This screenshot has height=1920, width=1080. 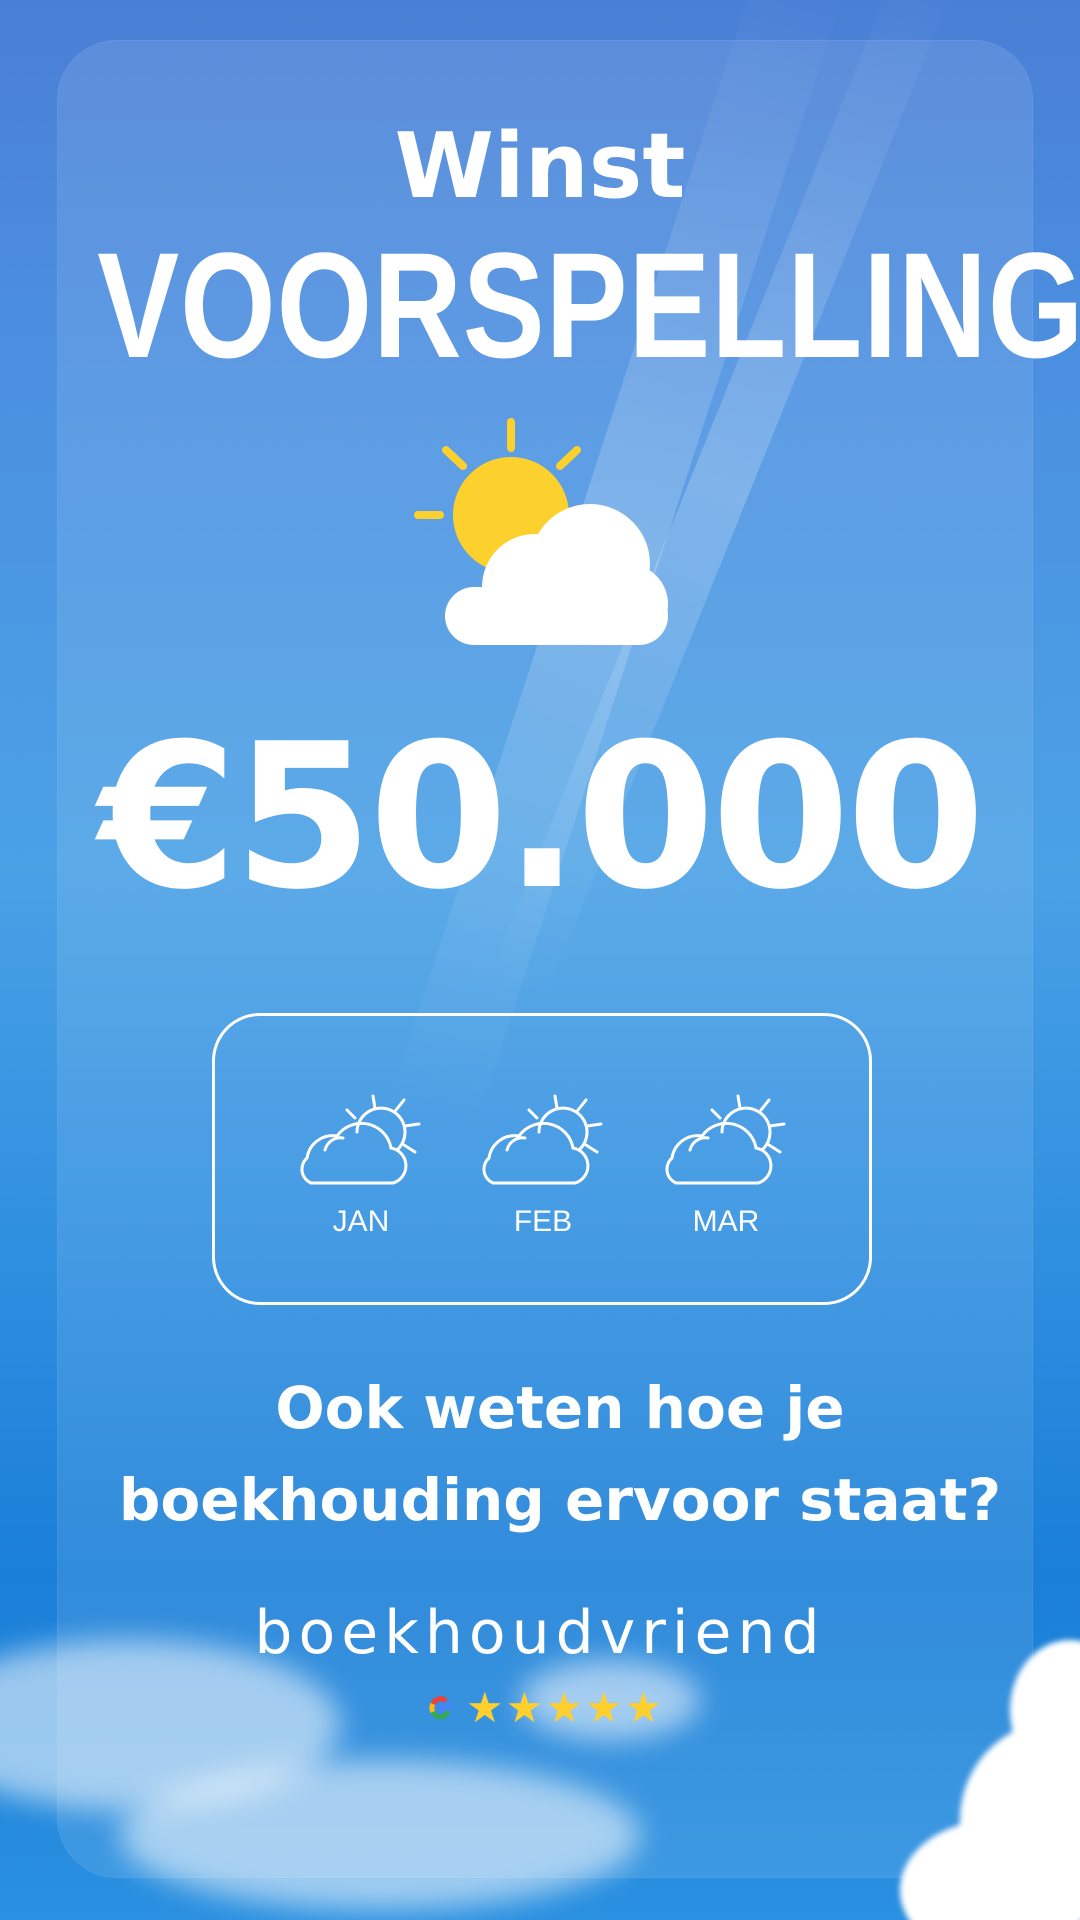 What do you see at coordinates (560, 1500) in the screenshot?
I see `cta-question-line2: boekhouding ervoor staat?` at bounding box center [560, 1500].